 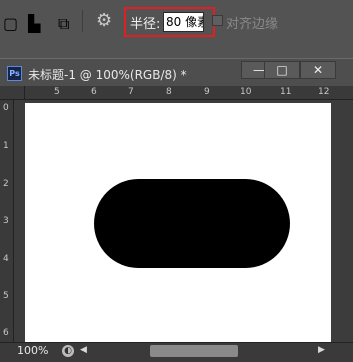 What do you see at coordinates (107, 75) in the screenshot?
I see `document-title: 未标题-1 @ 100%(RGB/8) *` at bounding box center [107, 75].